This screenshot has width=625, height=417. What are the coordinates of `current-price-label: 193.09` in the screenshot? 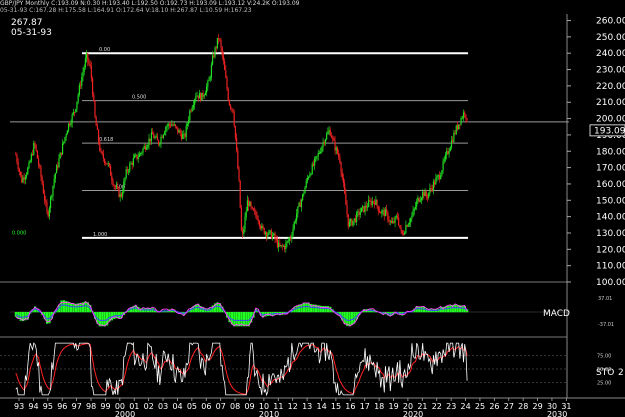 It's located at (609, 131).